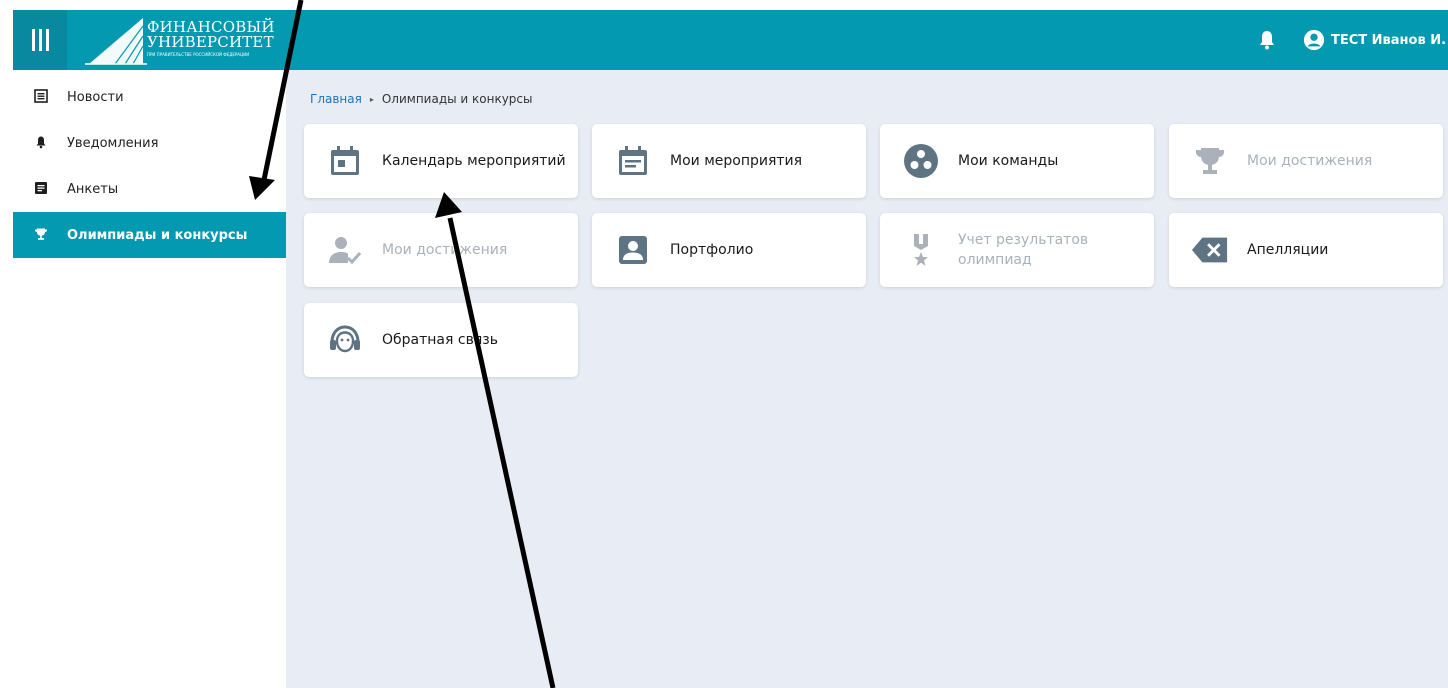 This screenshot has height=688, width=1448. Describe the element at coordinates (921, 161) in the screenshot. I see `team-icon` at that location.